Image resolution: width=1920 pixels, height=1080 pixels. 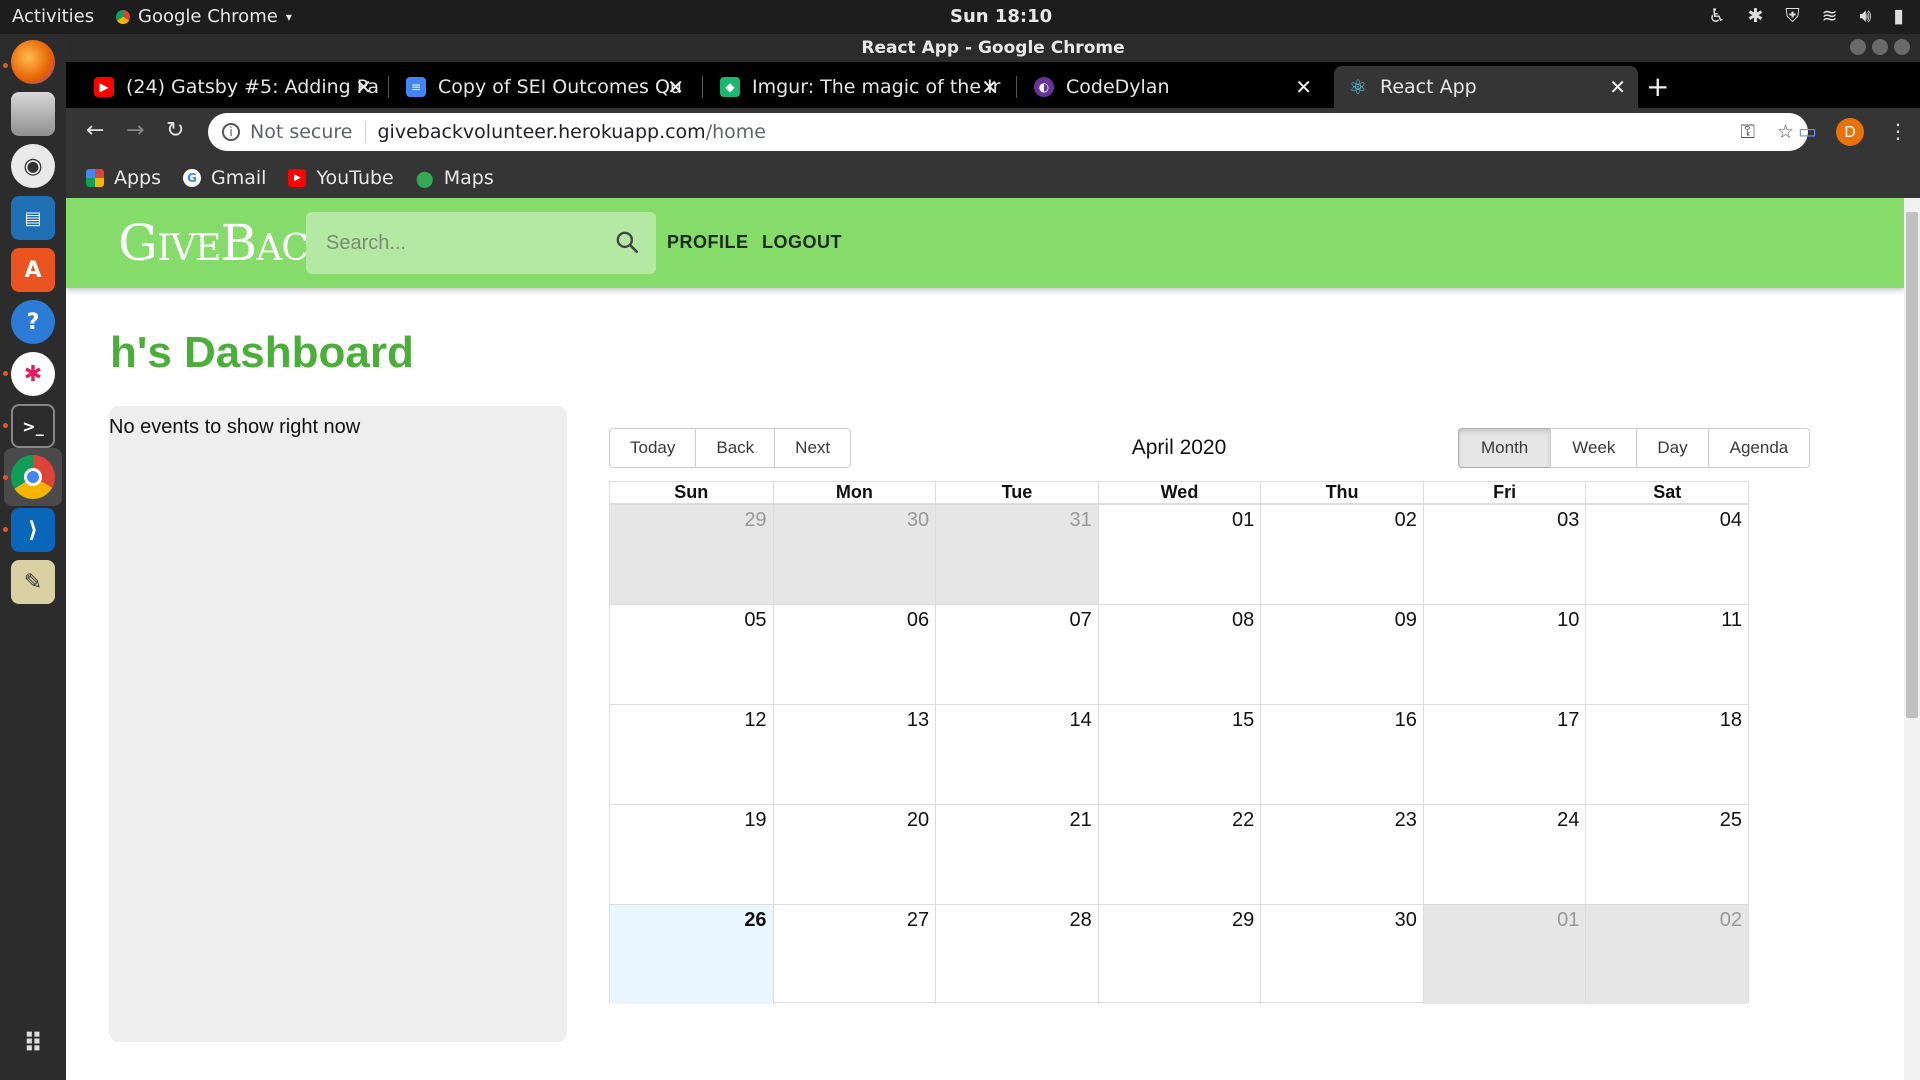 I want to click on day-number: 12, so click(x=755, y=720).